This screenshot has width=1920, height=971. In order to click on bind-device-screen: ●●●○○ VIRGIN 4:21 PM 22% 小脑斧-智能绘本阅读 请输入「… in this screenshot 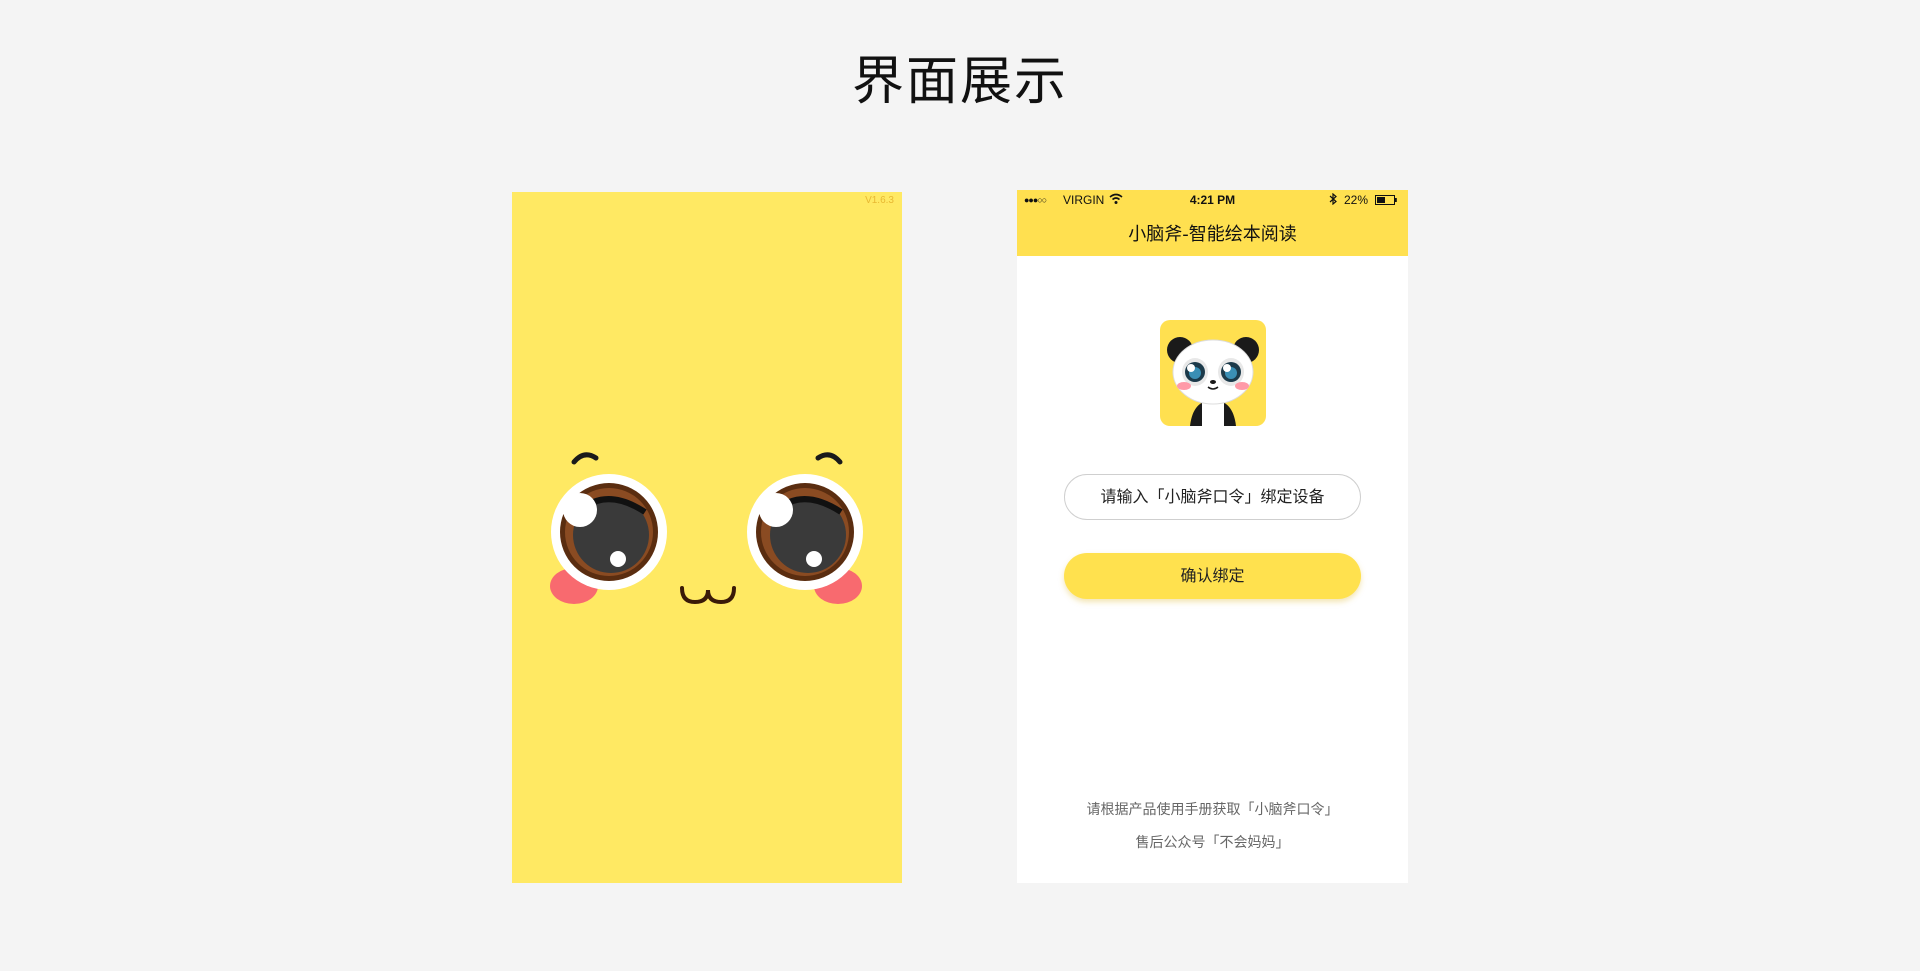, I will do `click(1212, 536)`.